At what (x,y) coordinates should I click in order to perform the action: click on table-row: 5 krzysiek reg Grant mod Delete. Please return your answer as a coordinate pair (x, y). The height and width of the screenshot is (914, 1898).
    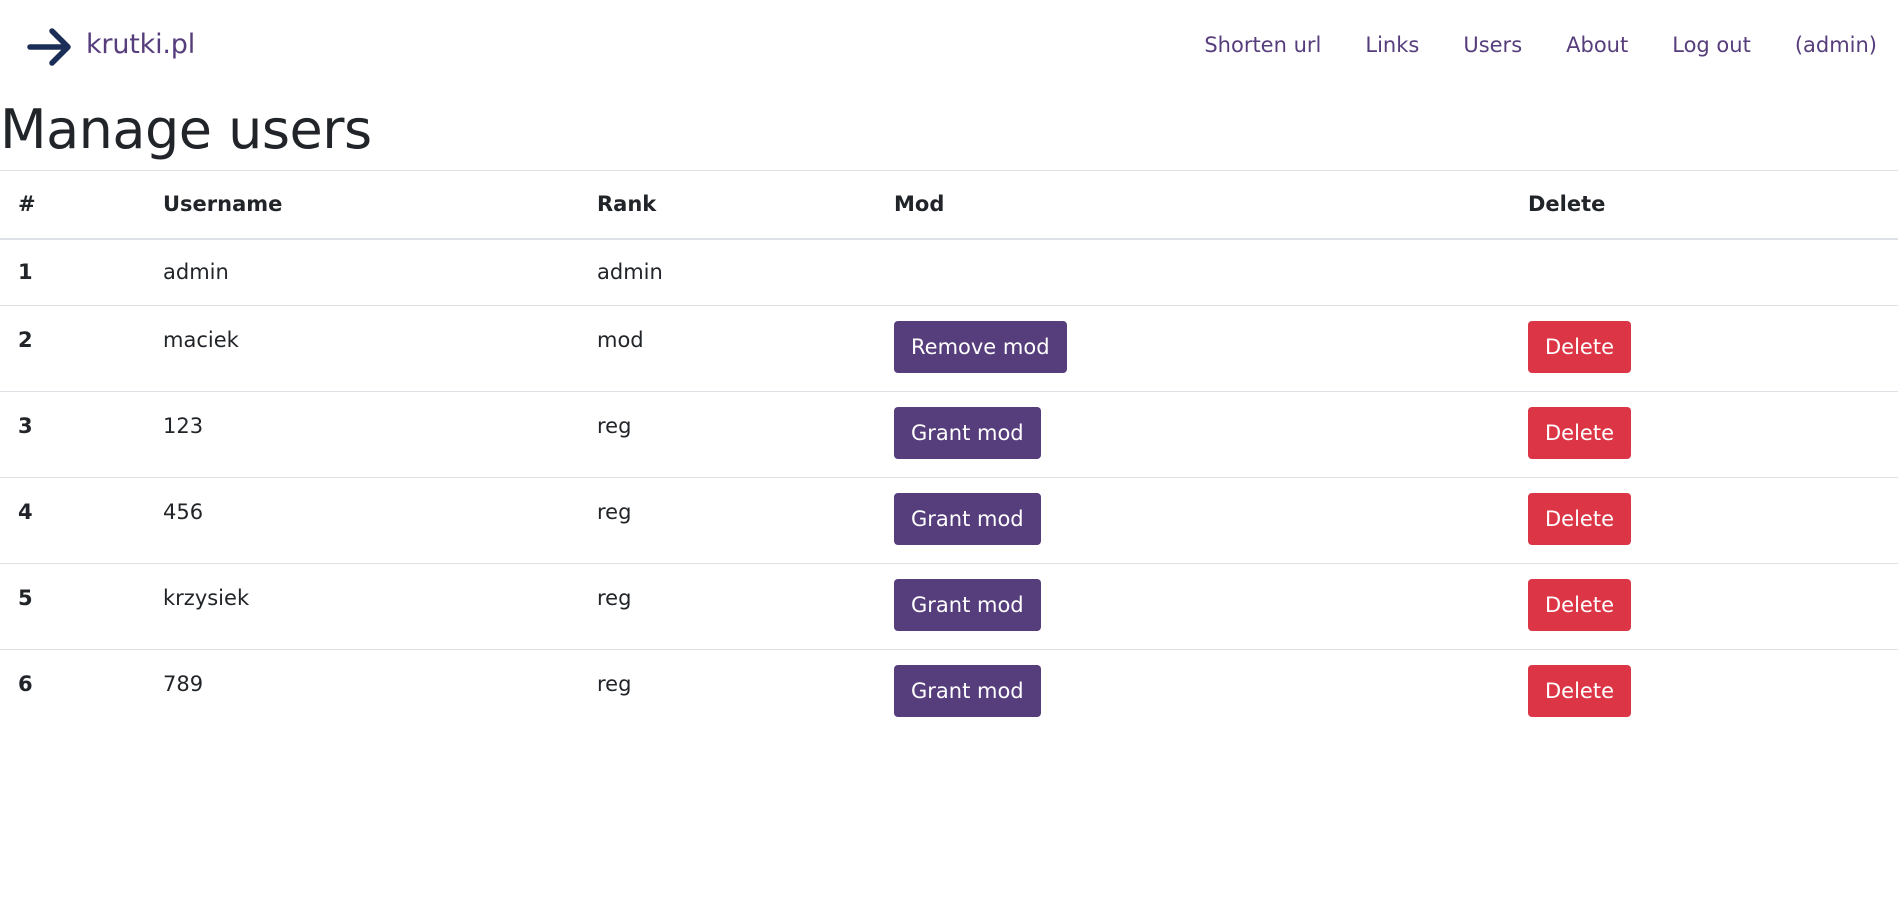
    Looking at the image, I should click on (949, 606).